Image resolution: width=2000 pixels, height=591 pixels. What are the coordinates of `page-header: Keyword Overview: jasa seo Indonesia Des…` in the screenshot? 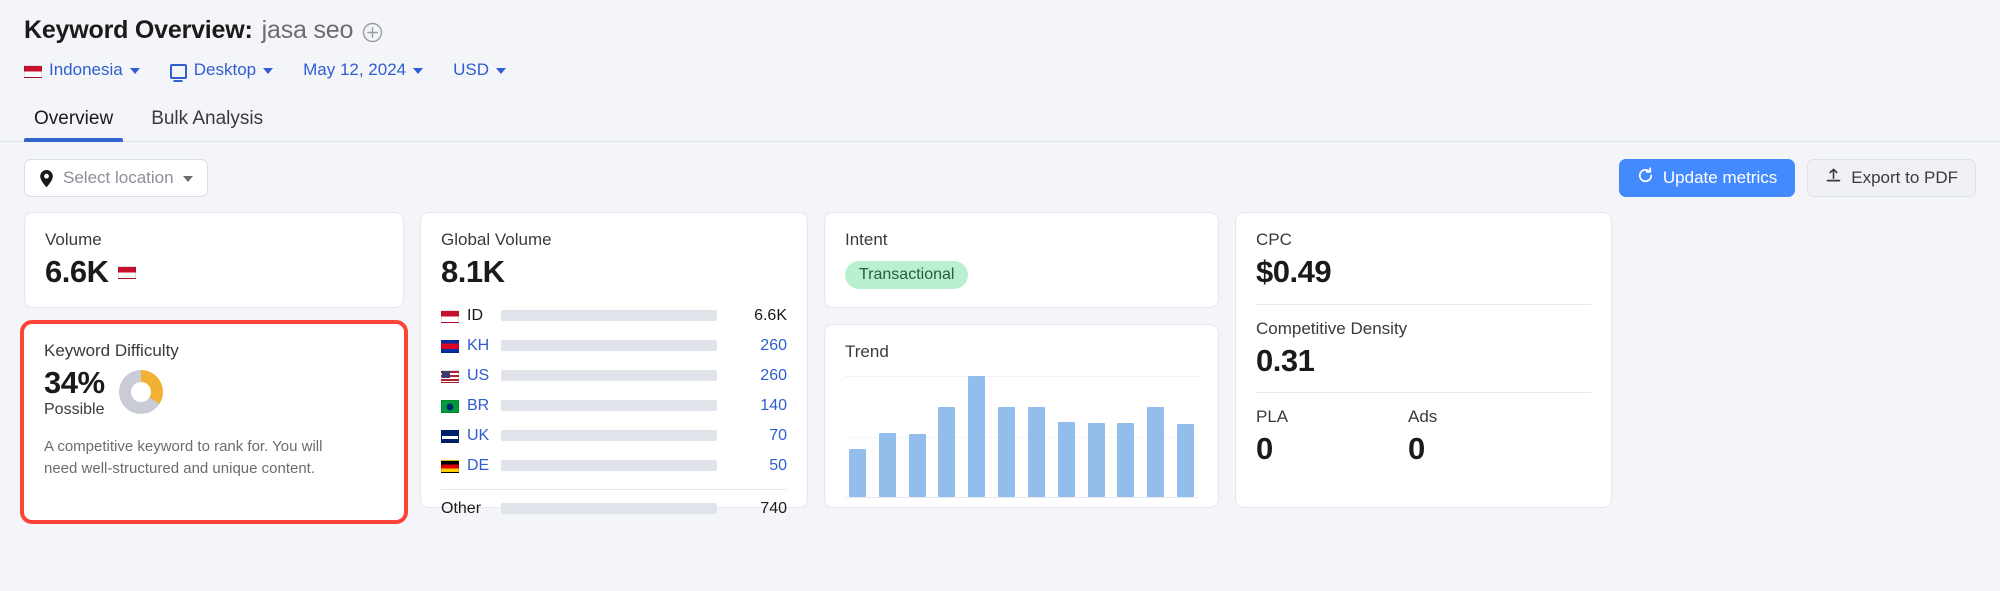 It's located at (1000, 44).